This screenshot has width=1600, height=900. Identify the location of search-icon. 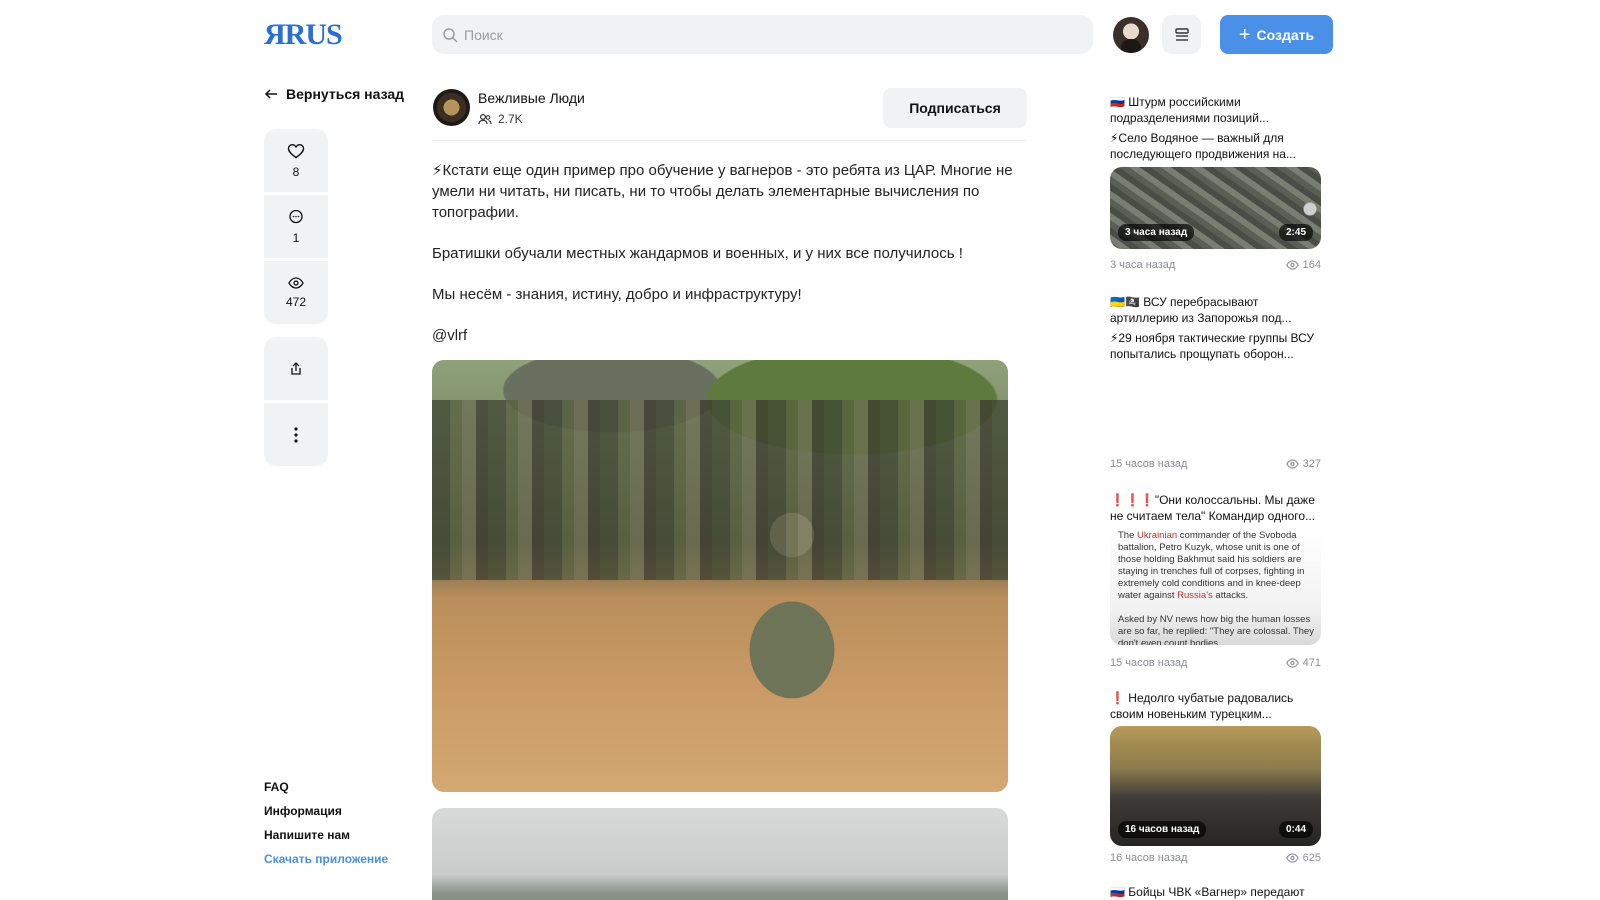
(450, 34).